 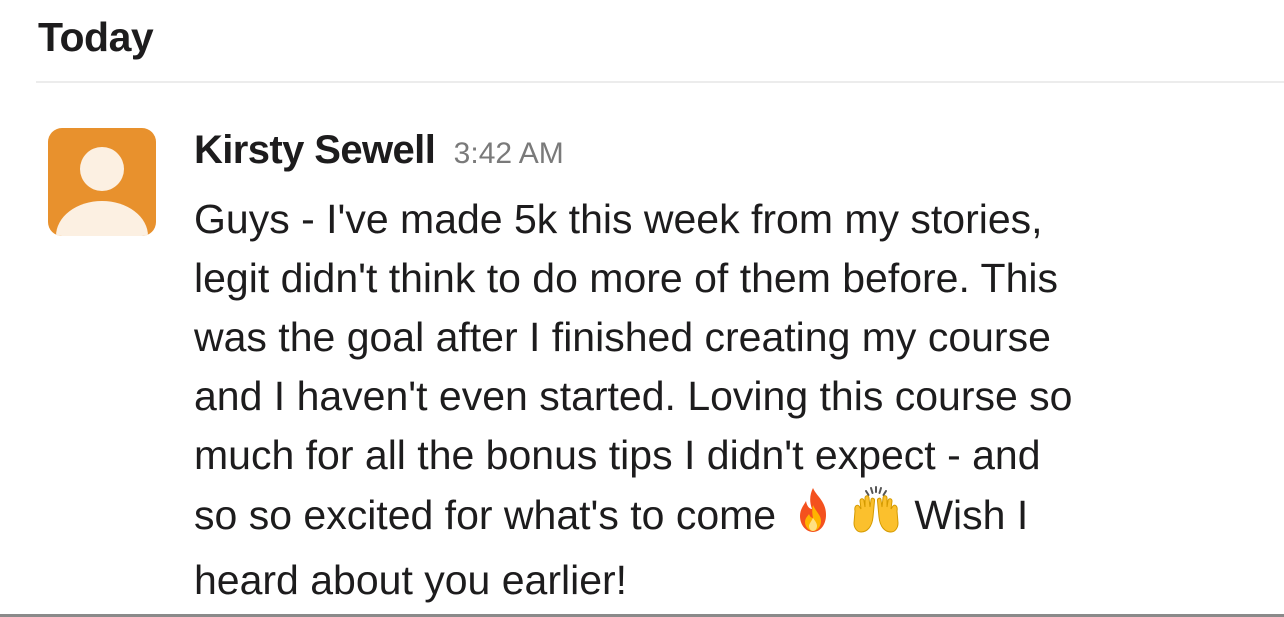 What do you see at coordinates (509, 153) in the screenshot?
I see `message-timestamp: 3:42 AM` at bounding box center [509, 153].